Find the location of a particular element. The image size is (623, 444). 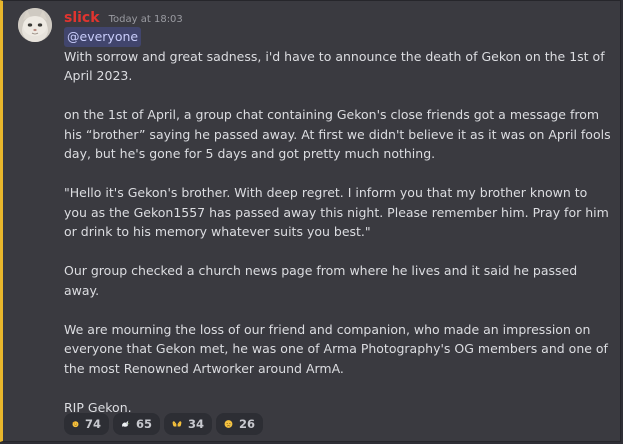

reactions-bar: 74 65 34 26 is located at coordinates (163, 424).